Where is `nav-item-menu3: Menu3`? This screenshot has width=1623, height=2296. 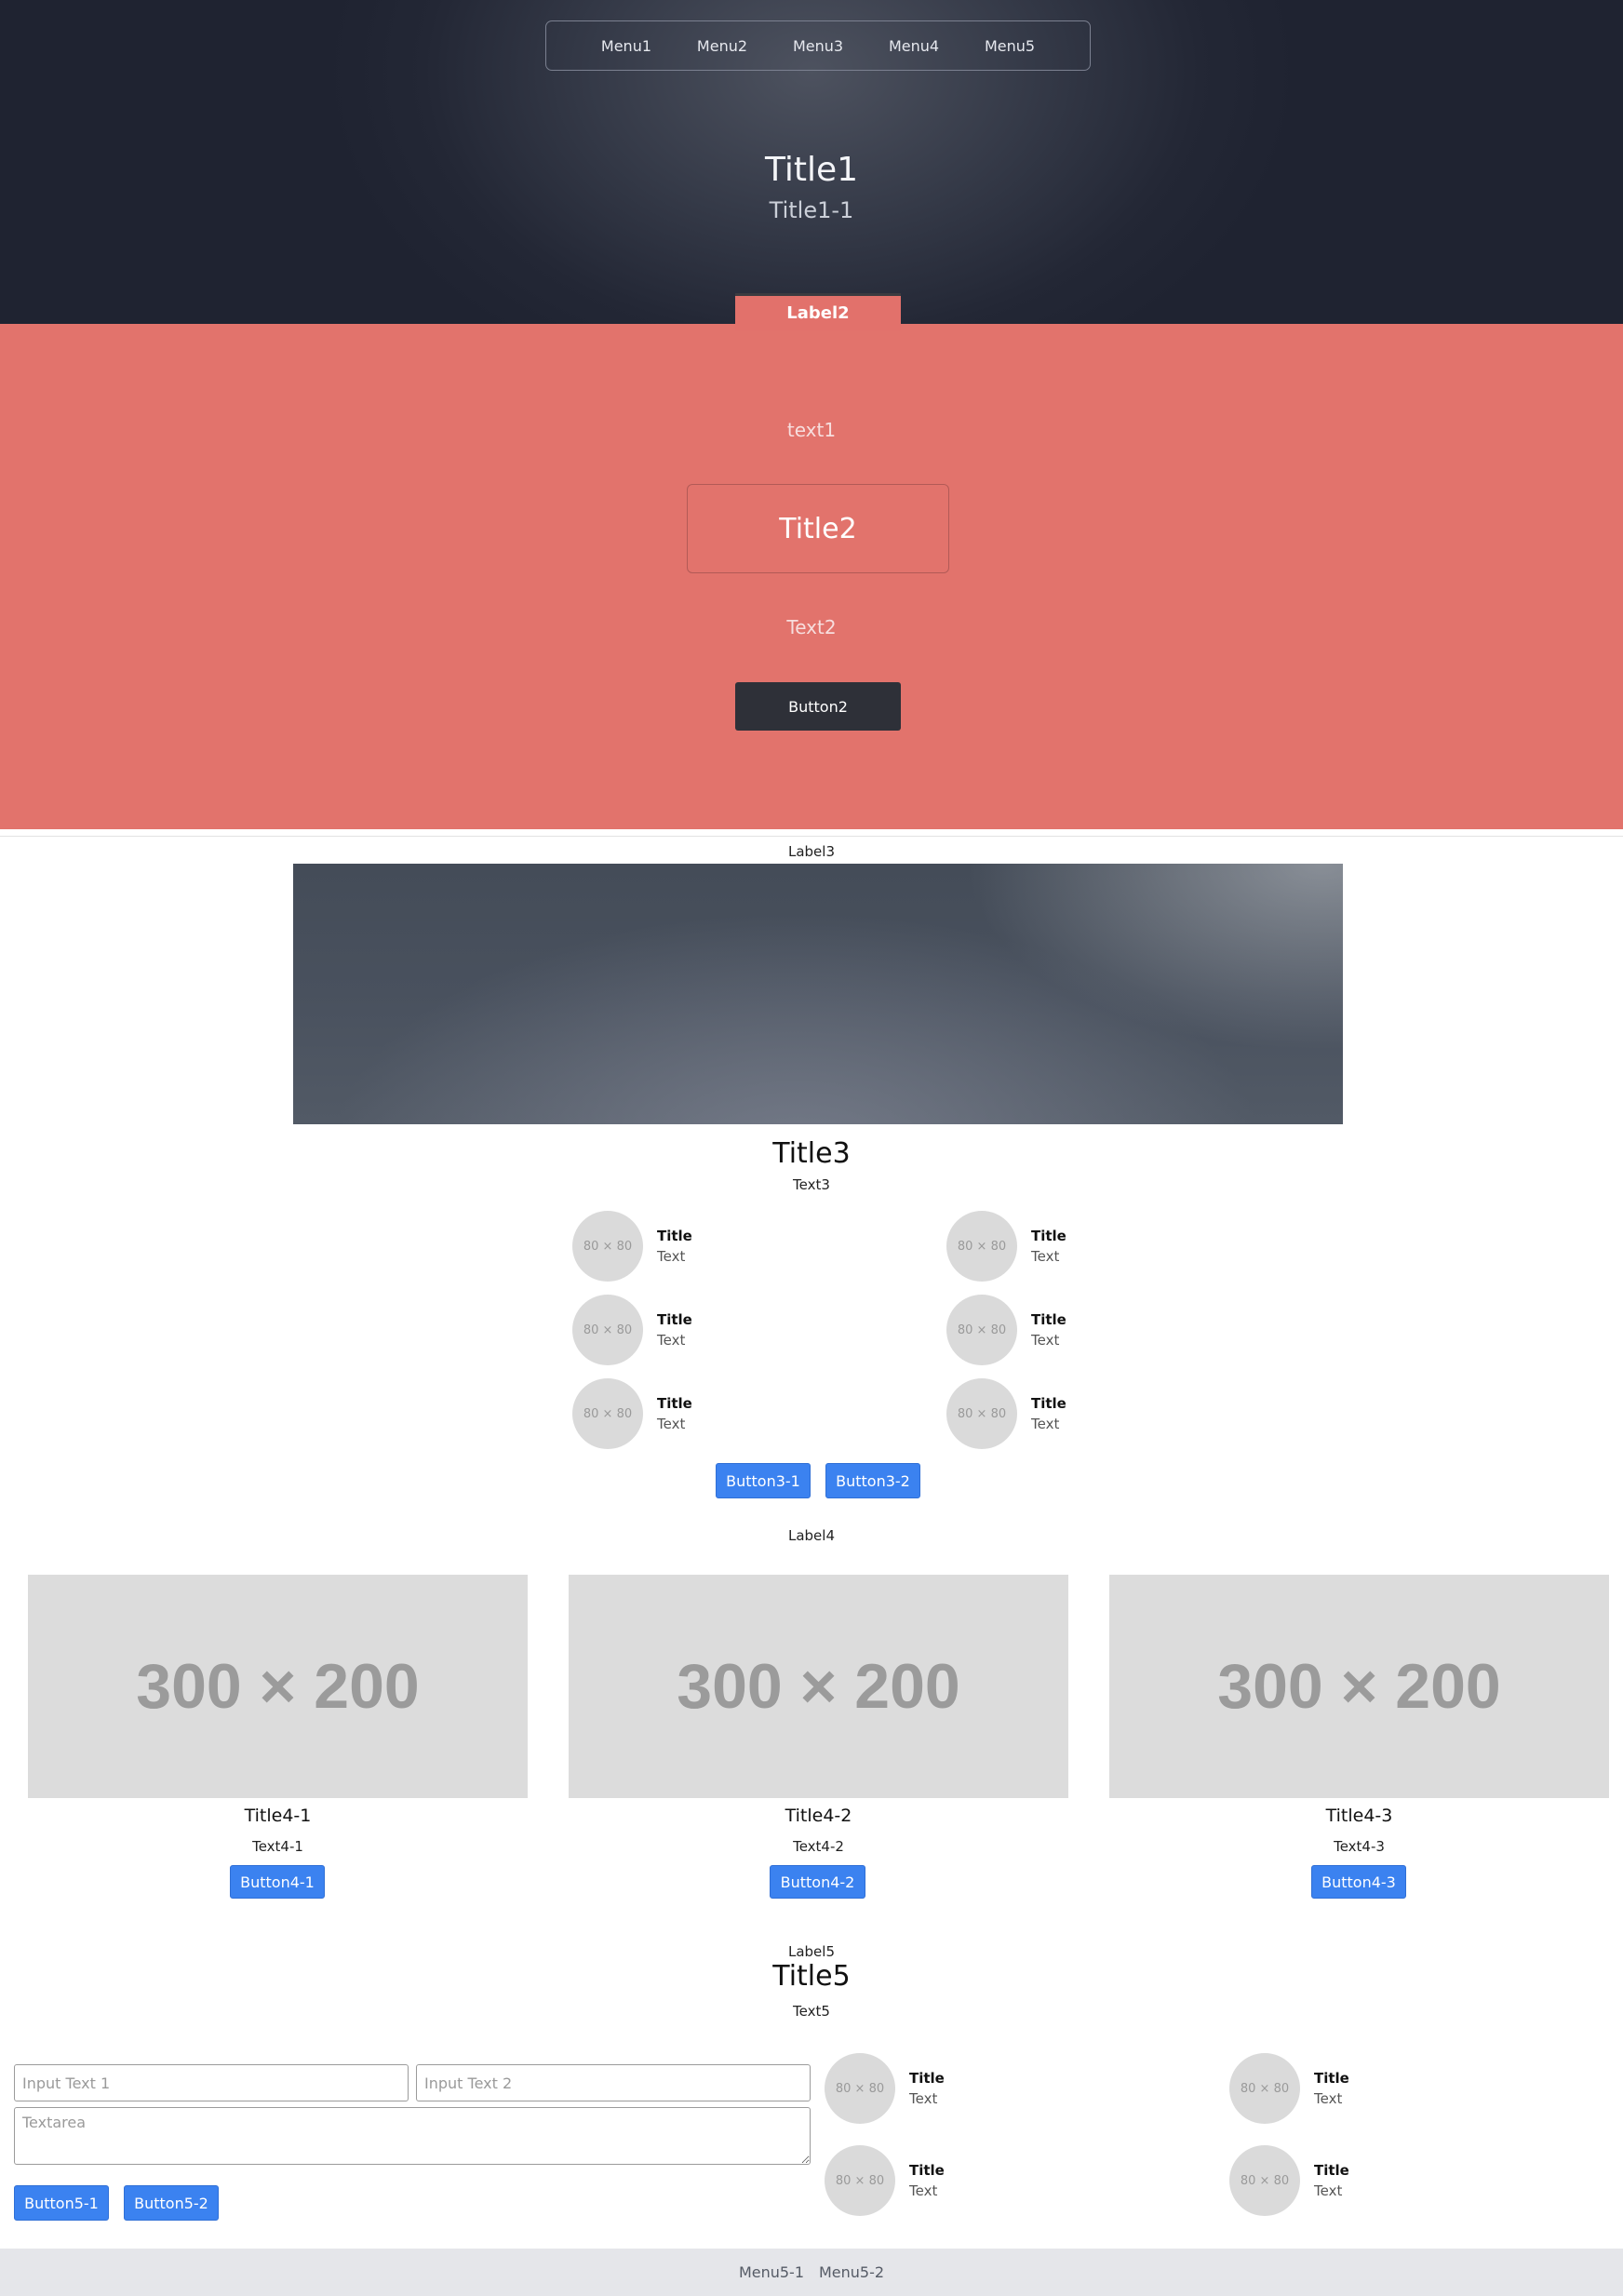 nav-item-menu3: Menu3 is located at coordinates (818, 46).